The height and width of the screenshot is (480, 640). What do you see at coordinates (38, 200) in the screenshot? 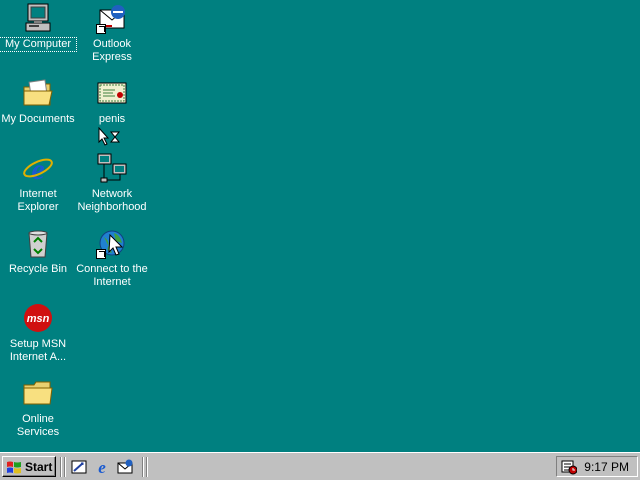
I see `desktop-icon-label: Internet Explorer` at bounding box center [38, 200].